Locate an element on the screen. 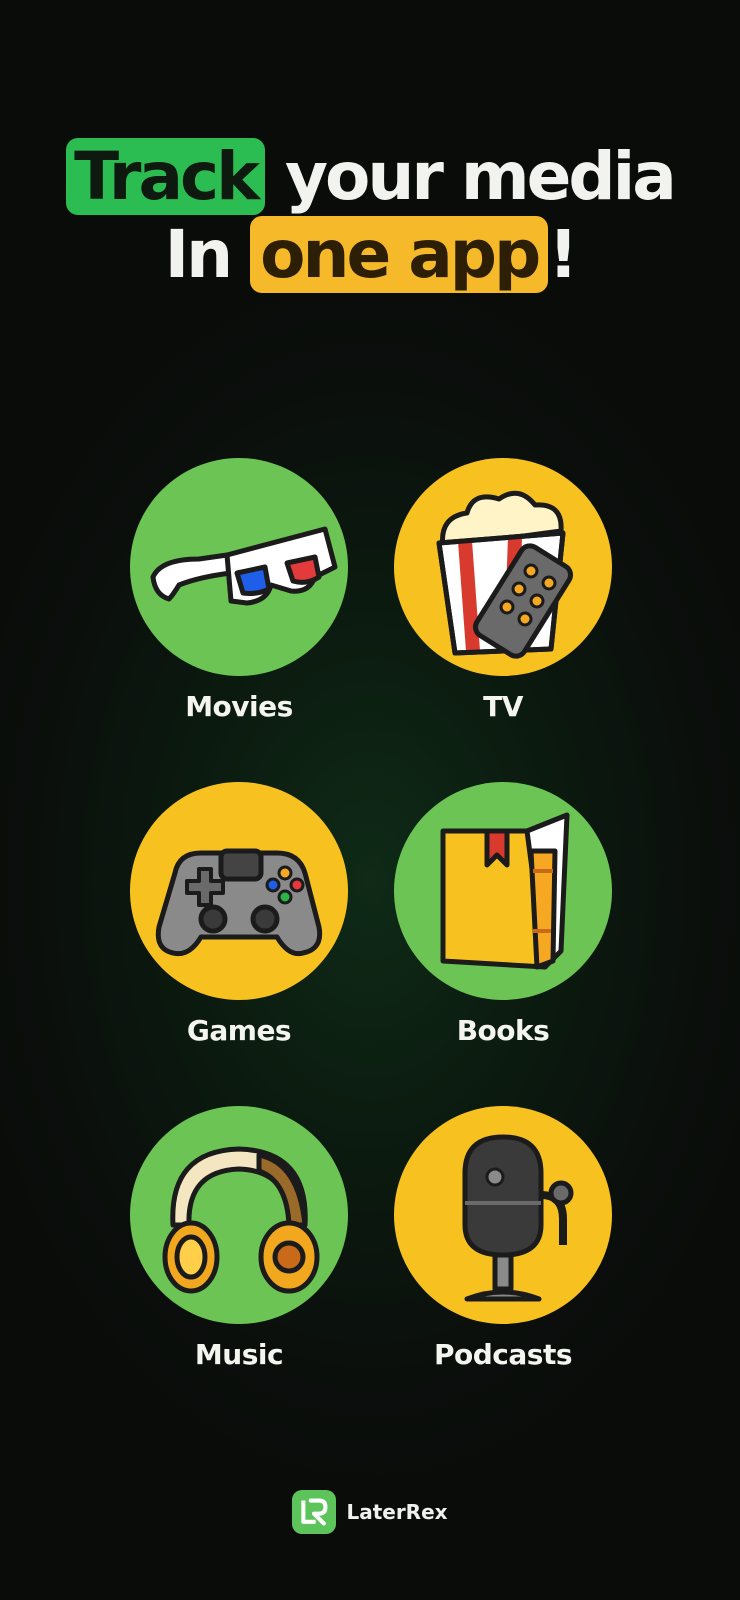  category-label-books: Books is located at coordinates (503, 1030).